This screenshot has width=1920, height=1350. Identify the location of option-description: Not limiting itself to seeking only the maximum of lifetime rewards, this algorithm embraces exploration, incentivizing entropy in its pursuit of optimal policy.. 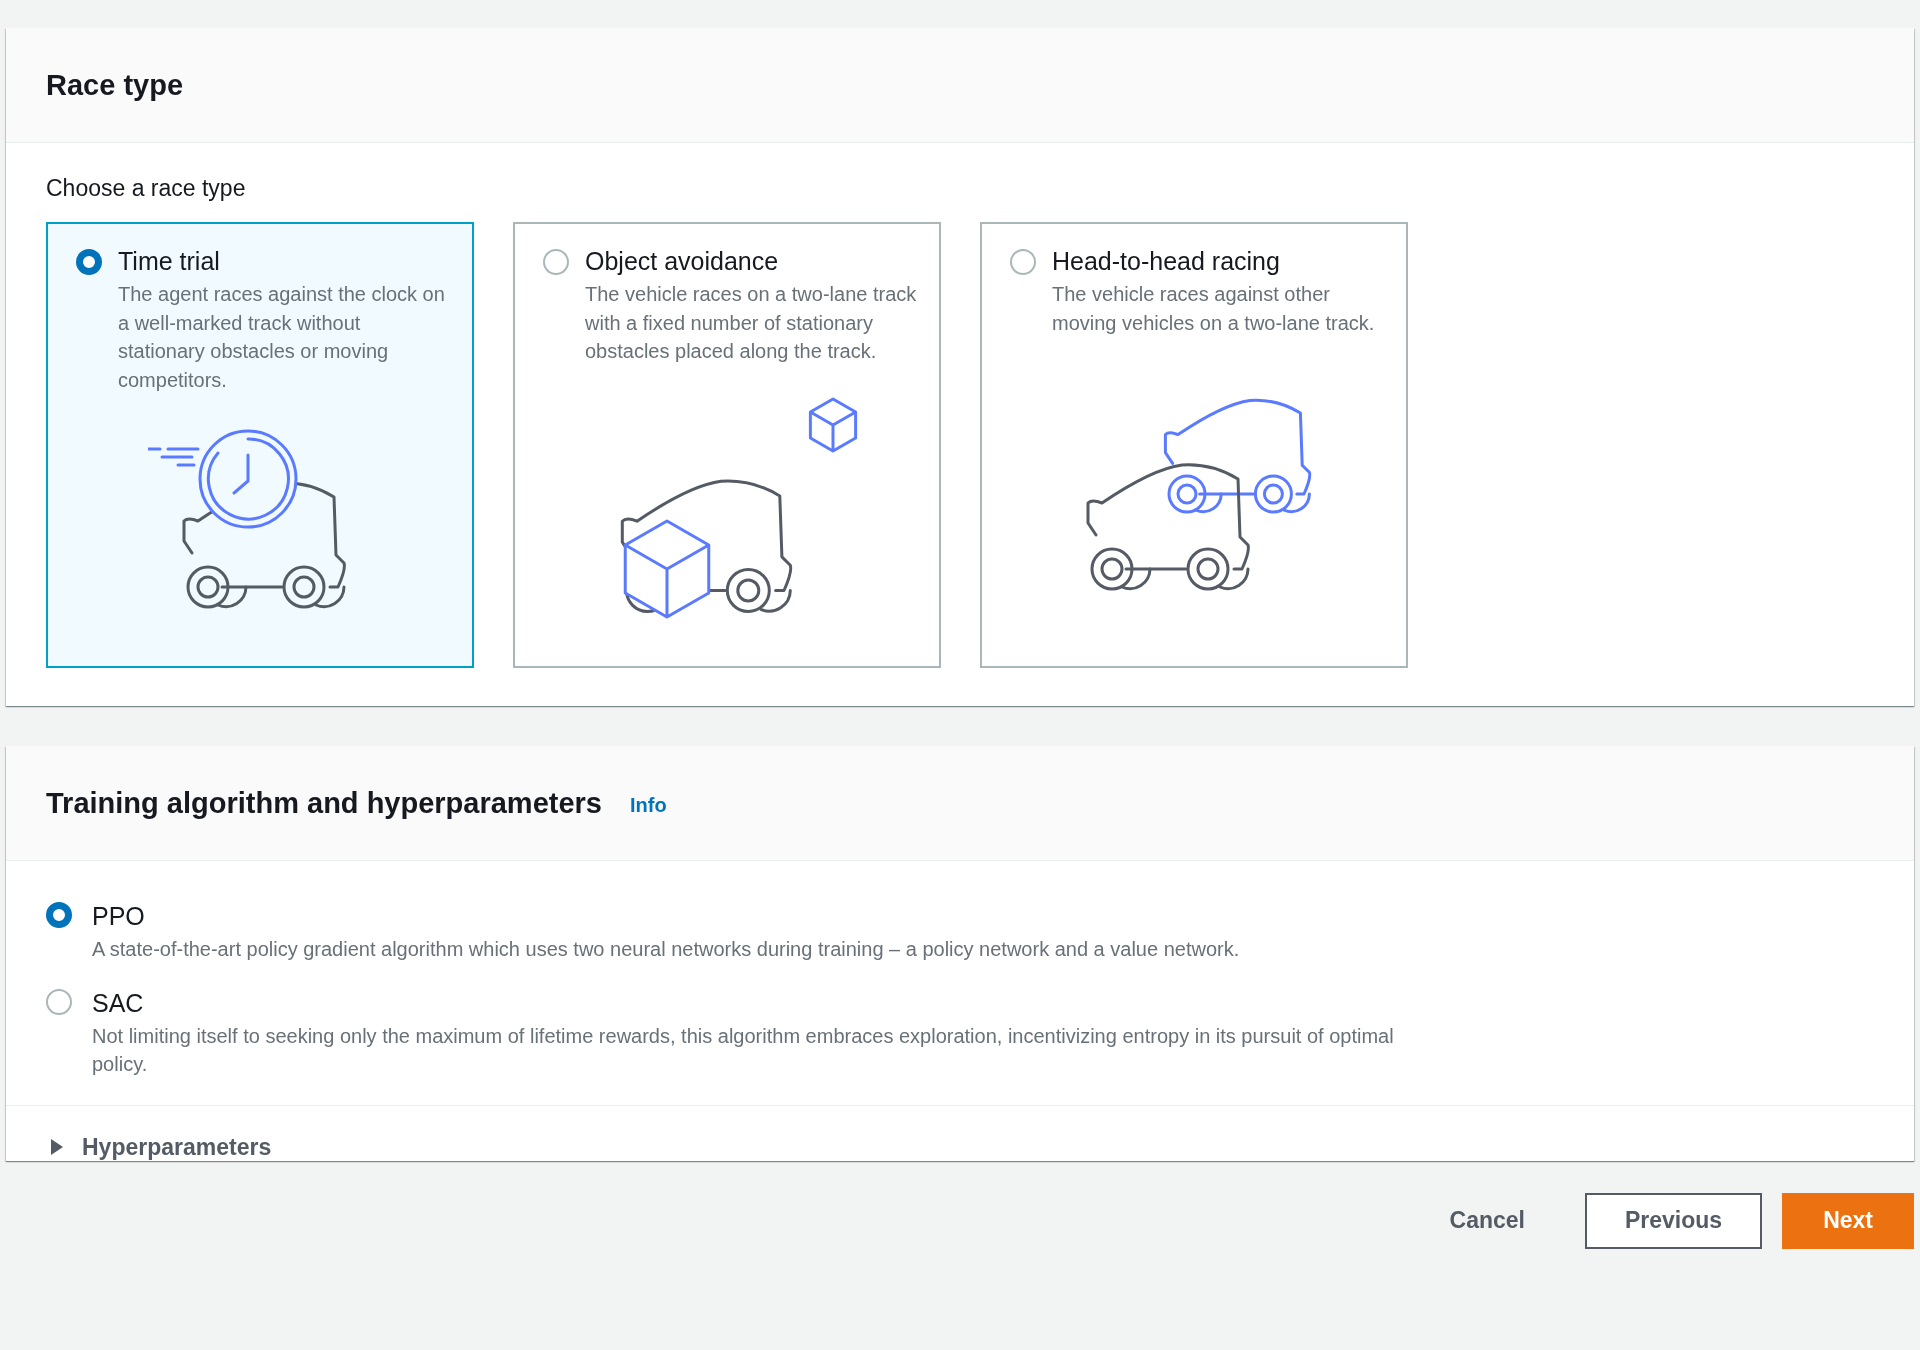
(743, 1050).